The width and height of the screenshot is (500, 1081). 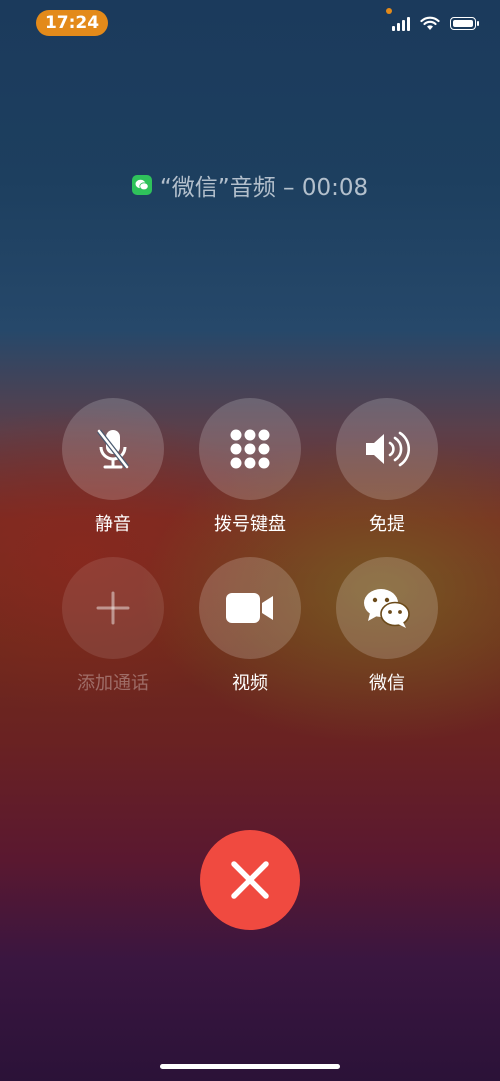 I want to click on add-call-label: 添加通话, so click(x=113, y=683).